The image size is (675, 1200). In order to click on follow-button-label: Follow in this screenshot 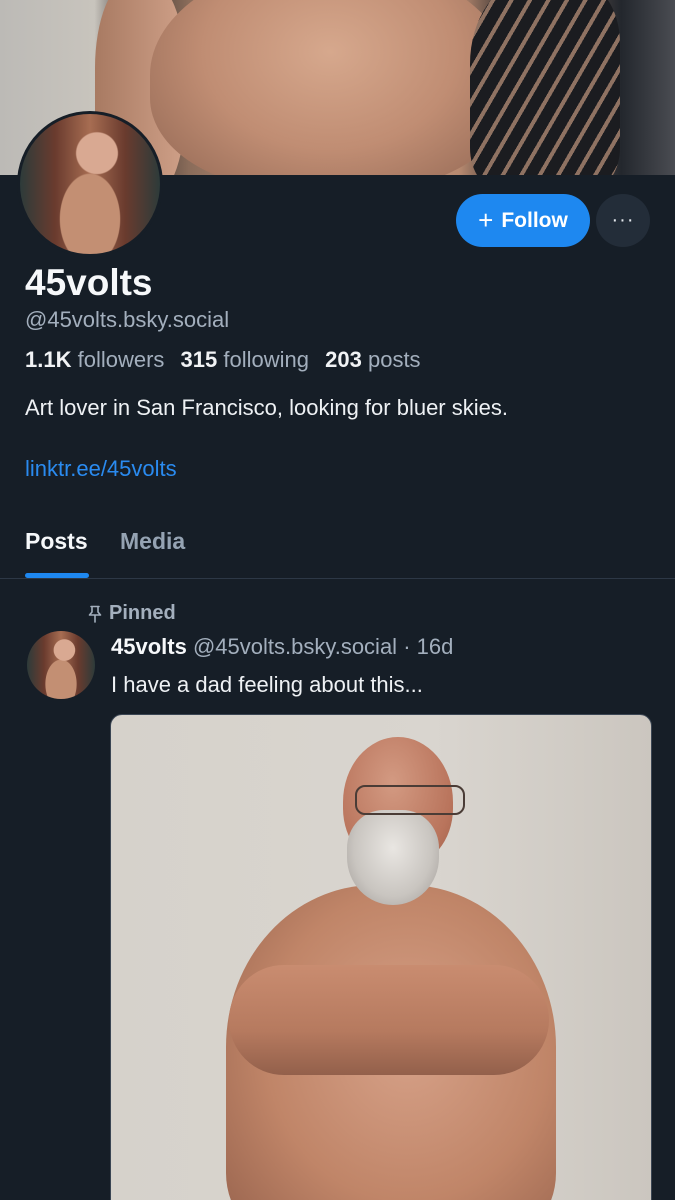, I will do `click(534, 220)`.